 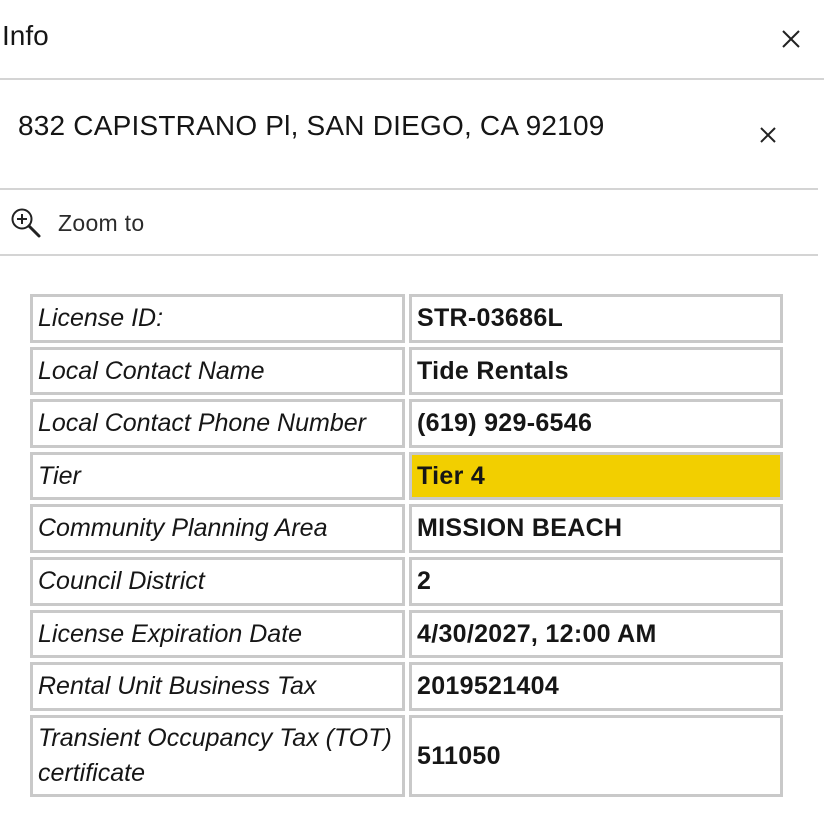 I want to click on panel-header: Info, so click(x=412, y=40).